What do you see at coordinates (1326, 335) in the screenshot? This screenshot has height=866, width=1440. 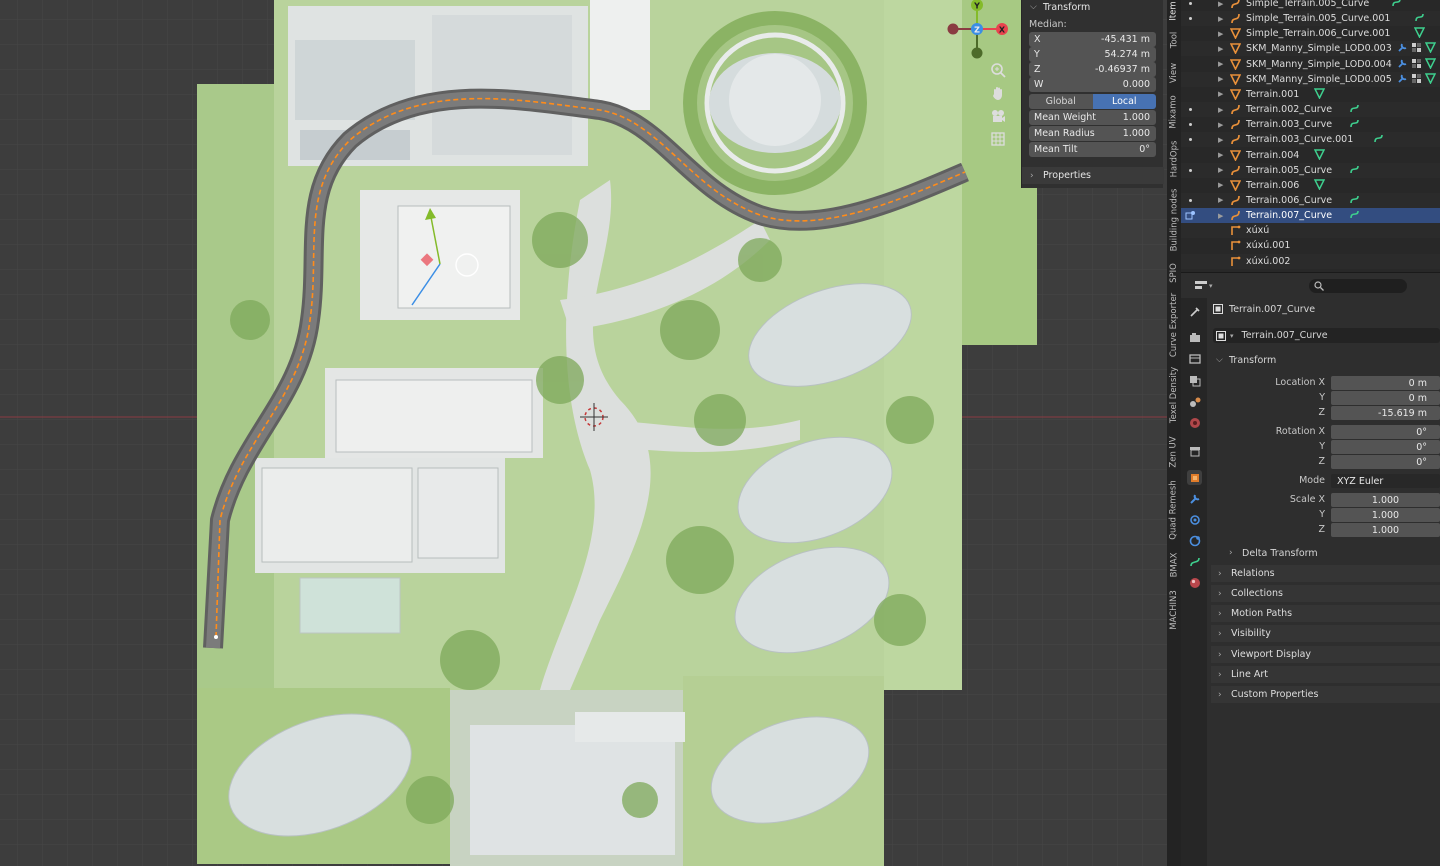 I see `datablock-selector: ▾ Terrain.007_Curve` at bounding box center [1326, 335].